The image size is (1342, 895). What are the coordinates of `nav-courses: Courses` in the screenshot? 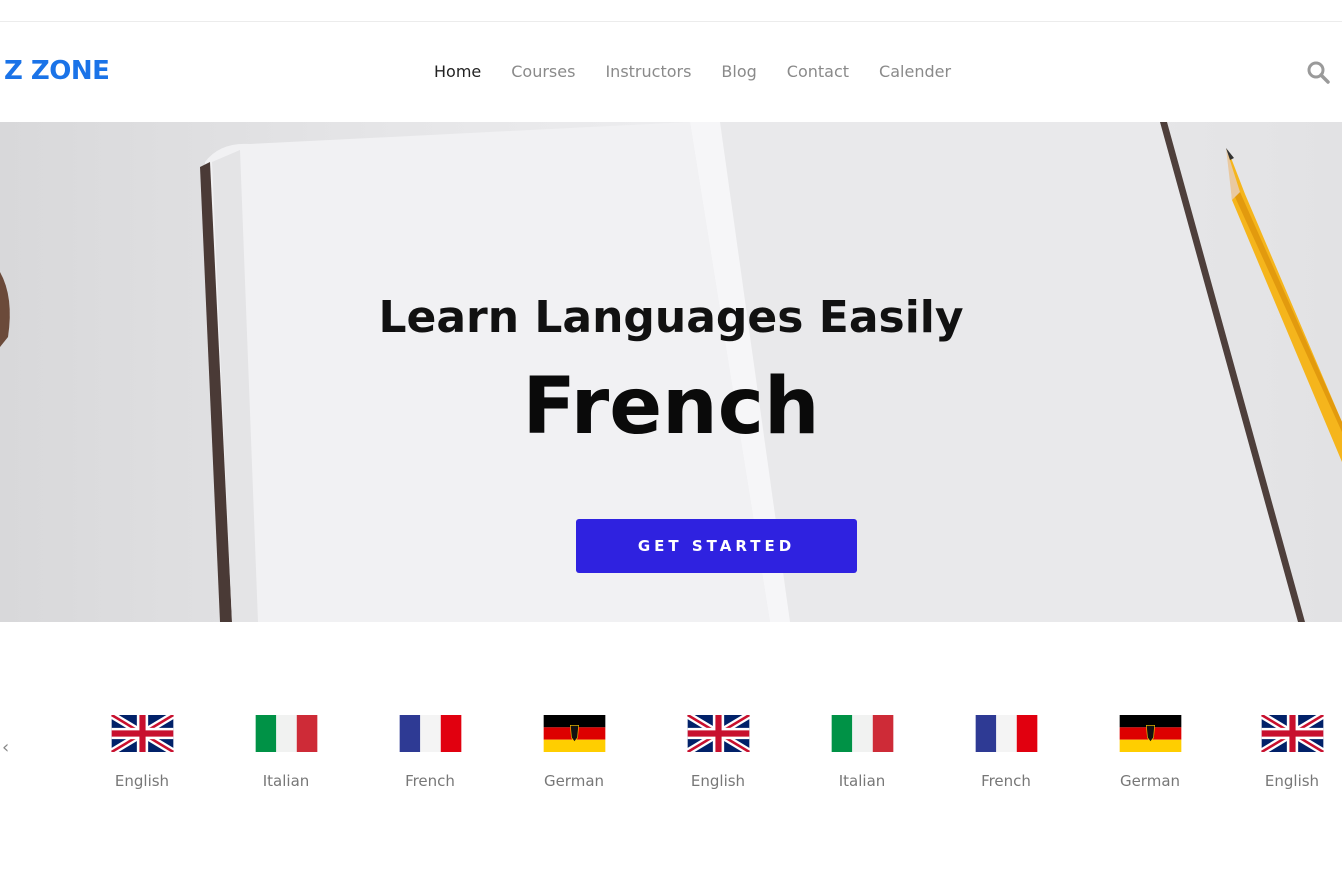 It's located at (543, 71).